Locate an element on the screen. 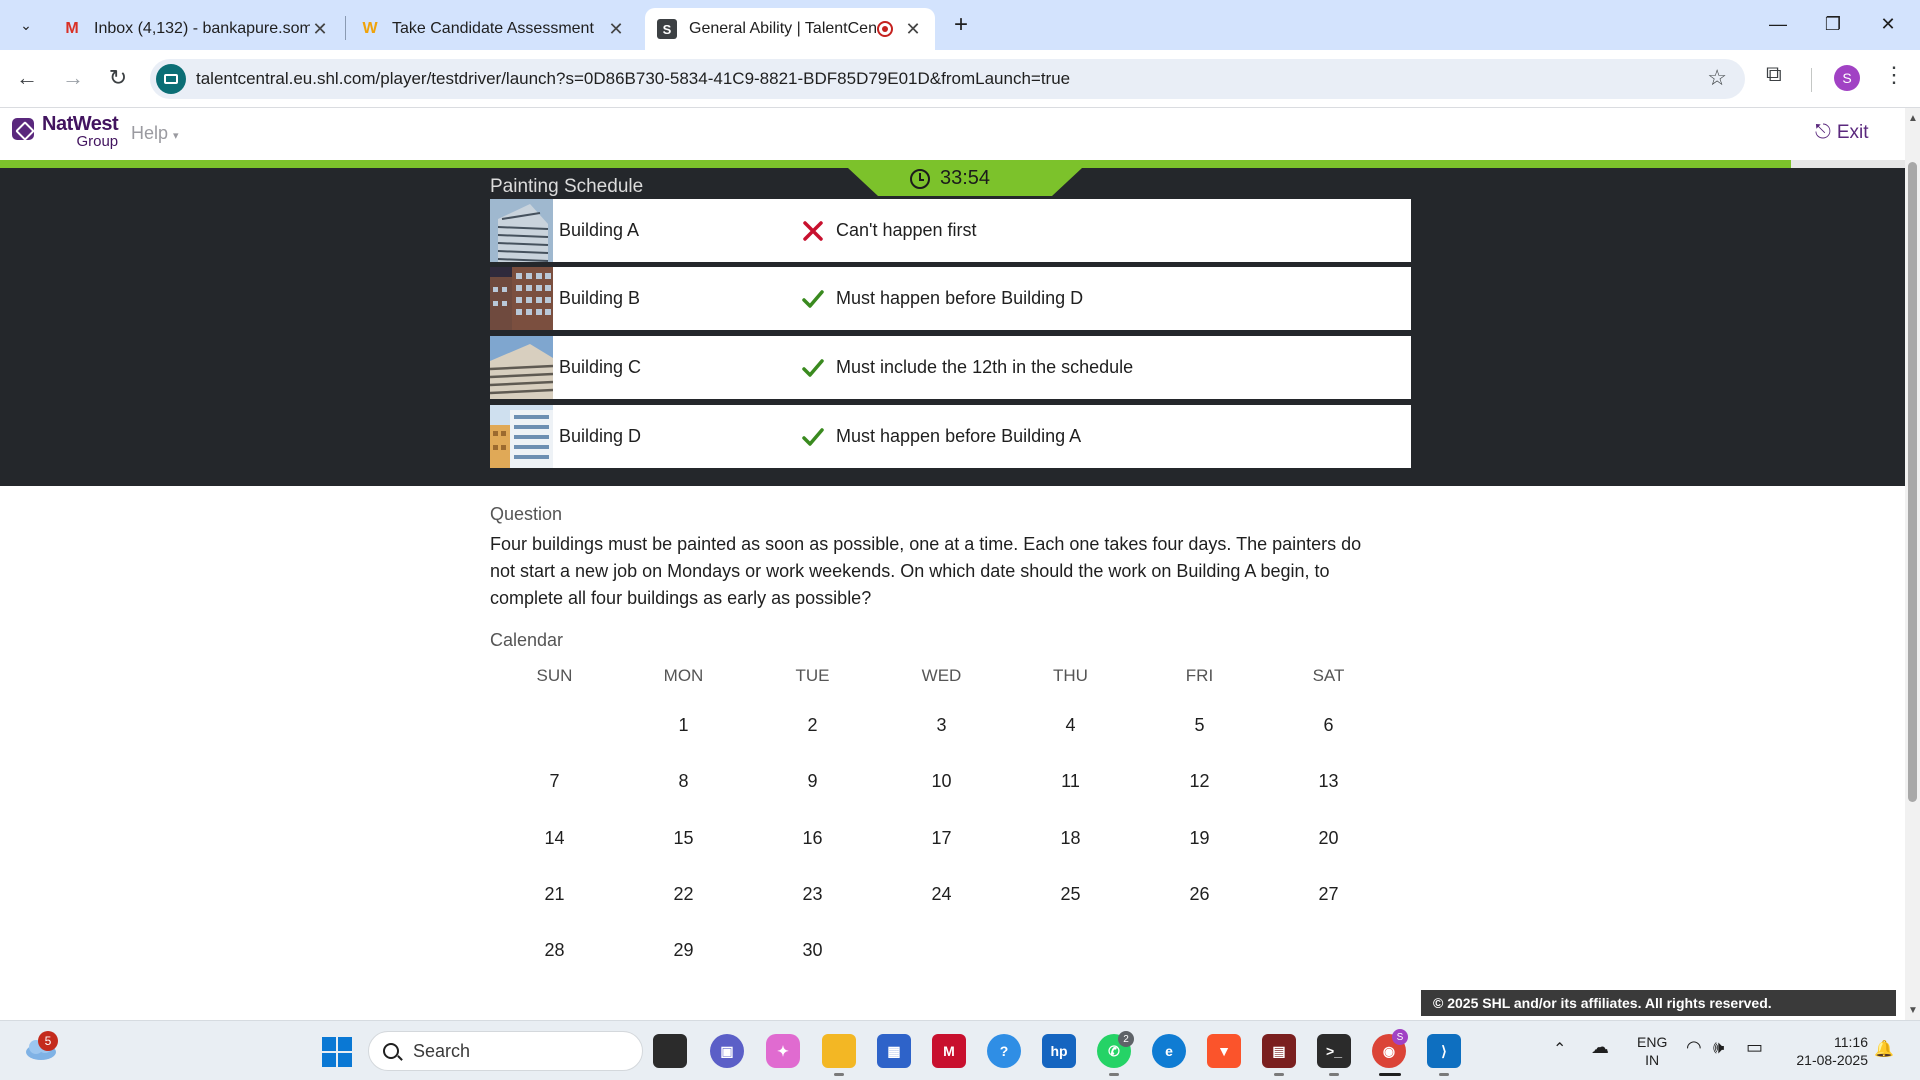  calendar-date: 1 is located at coordinates (683, 725).